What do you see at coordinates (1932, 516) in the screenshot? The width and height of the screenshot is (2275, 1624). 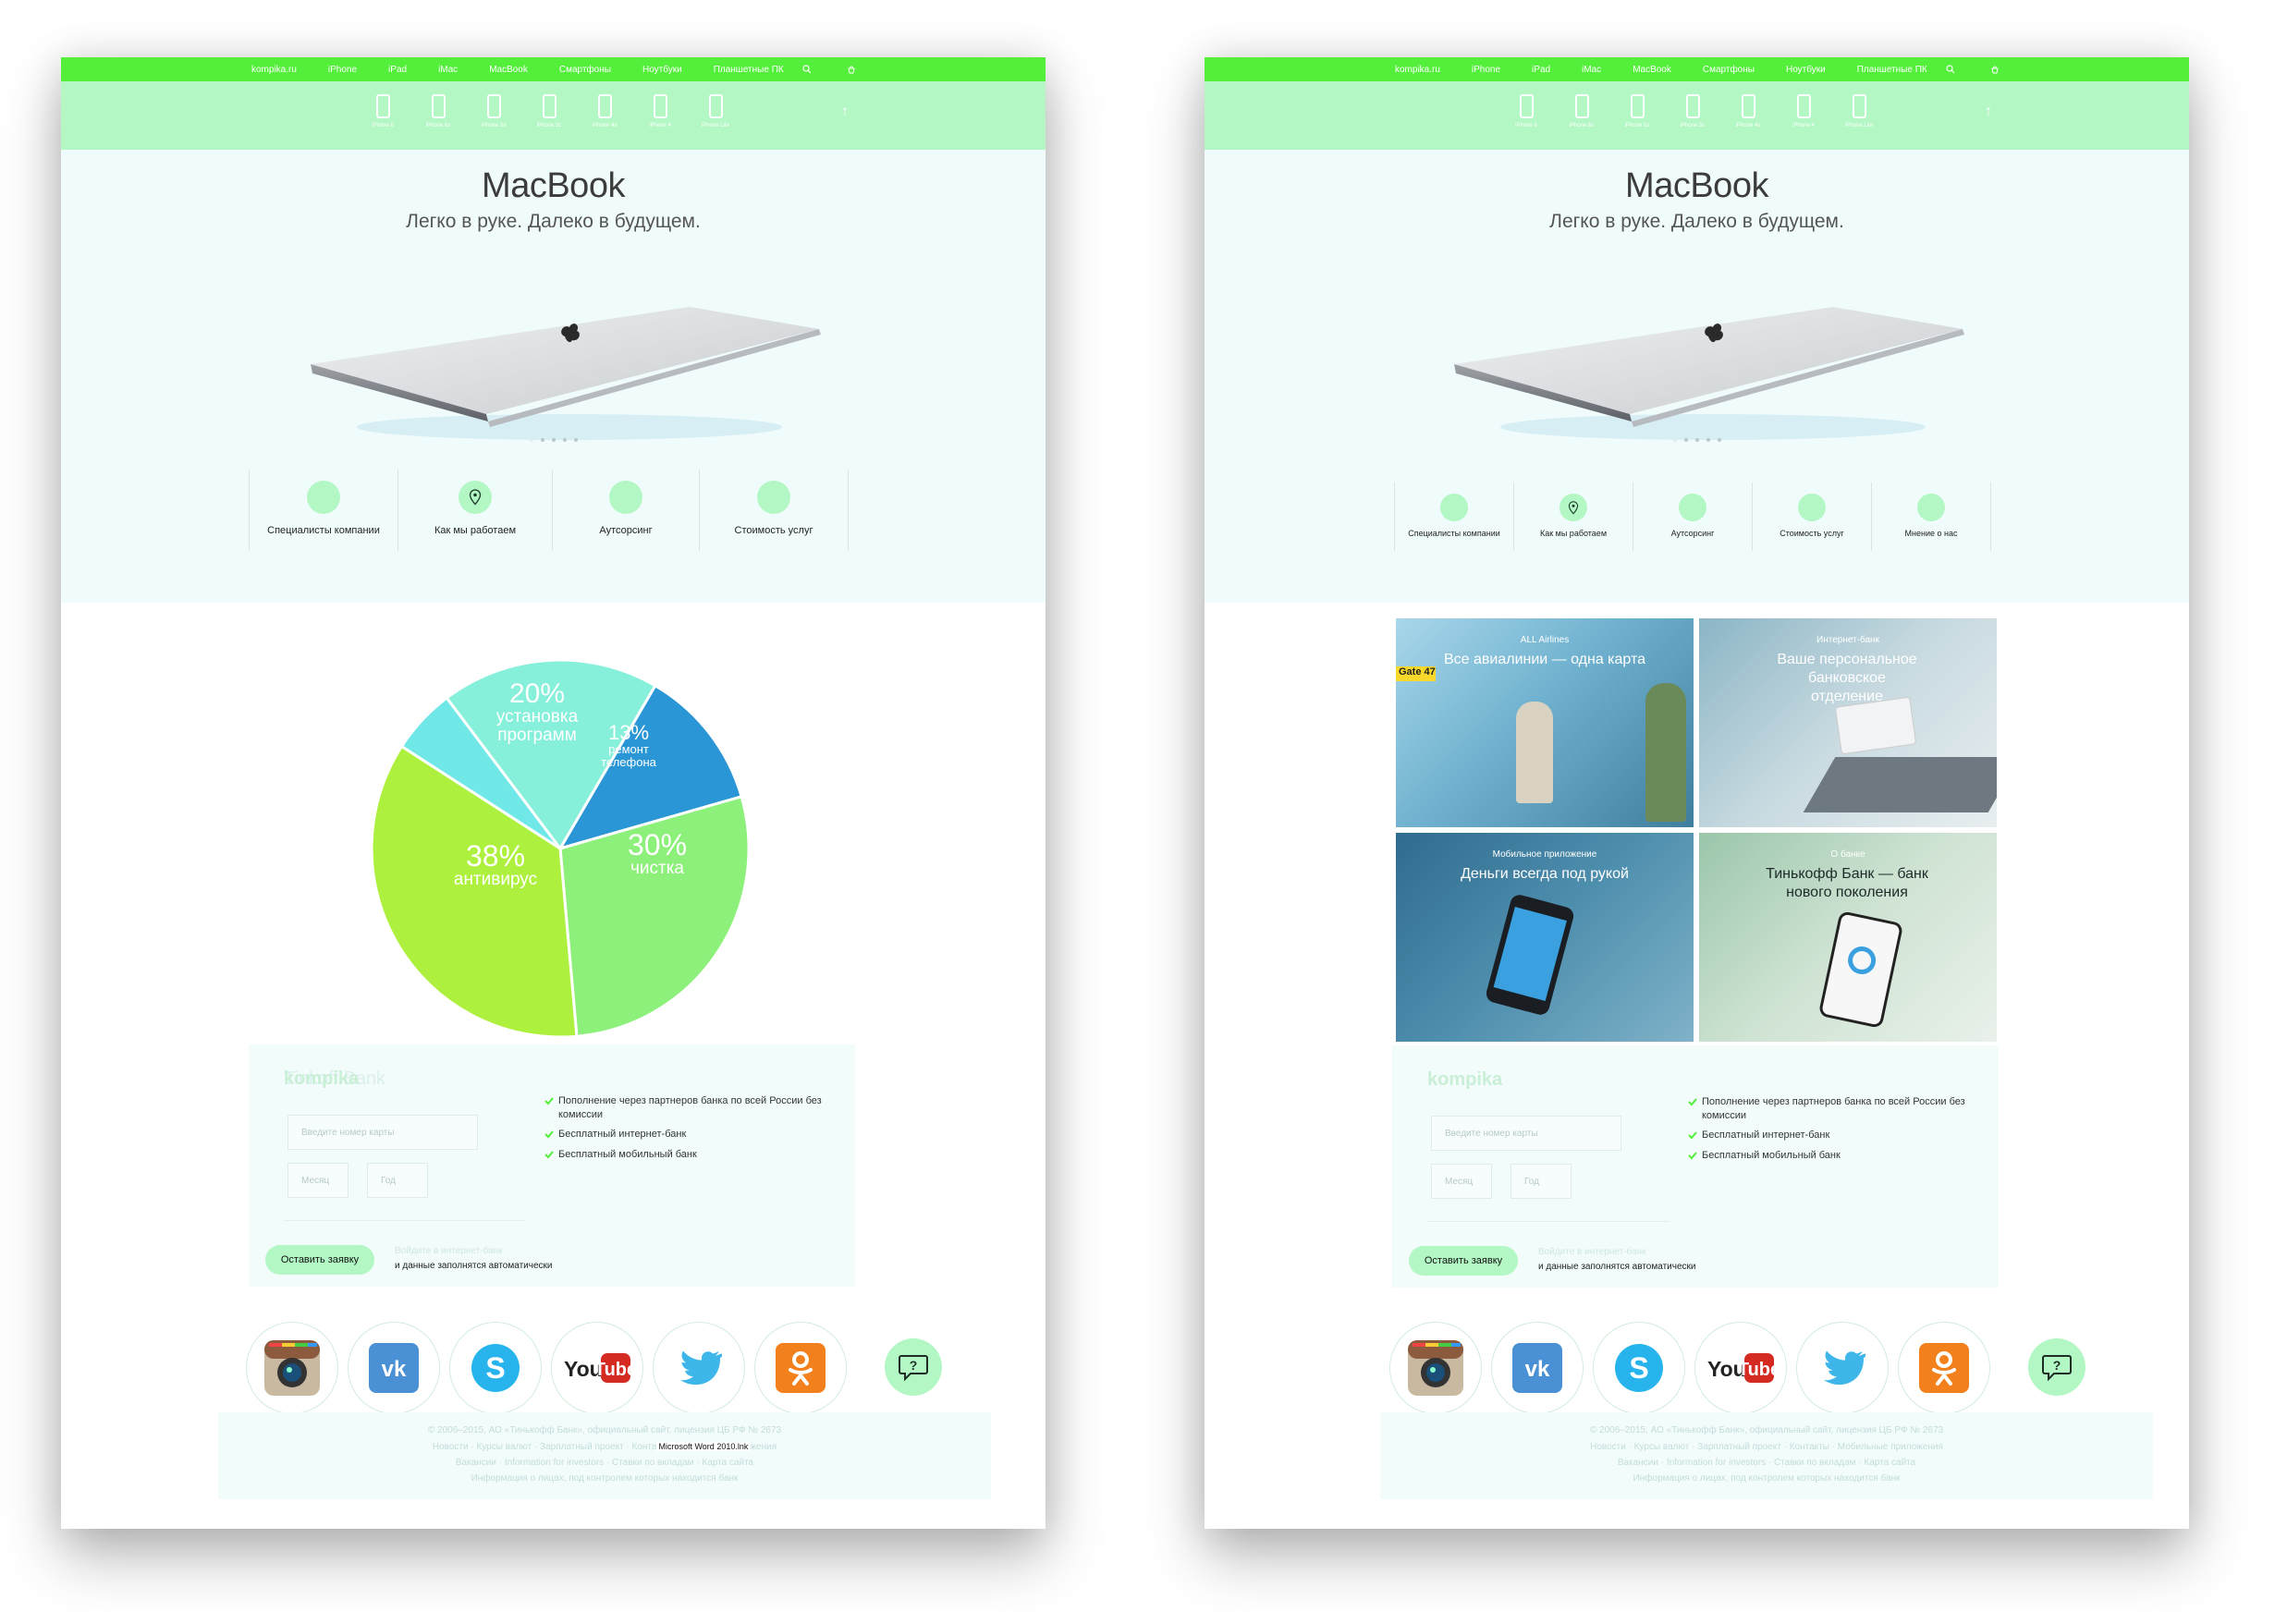 I see `service-reviews: Мнение о нас` at bounding box center [1932, 516].